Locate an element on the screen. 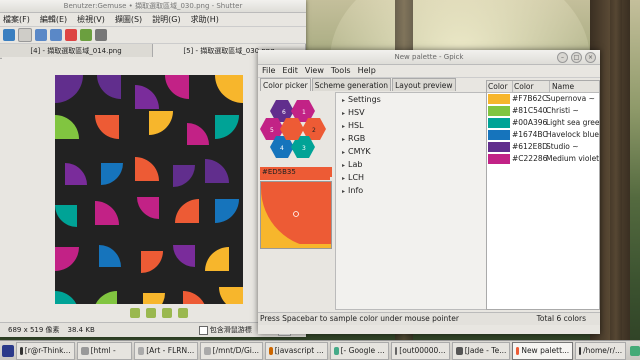 The height and width of the screenshot is (360, 640). palette-row: #00A396 Light sea green is located at coordinates (543, 123).